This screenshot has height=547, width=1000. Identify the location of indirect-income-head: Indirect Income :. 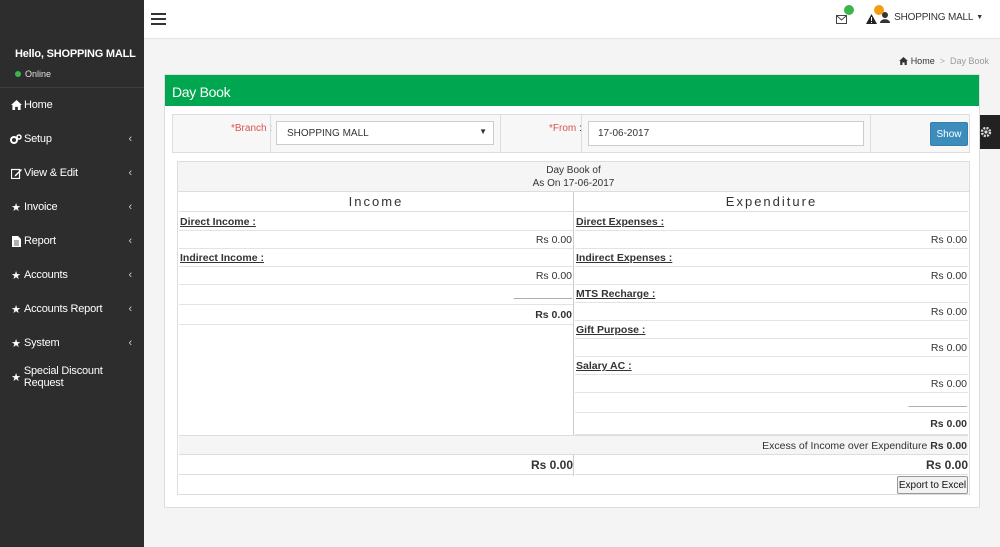
(376, 258).